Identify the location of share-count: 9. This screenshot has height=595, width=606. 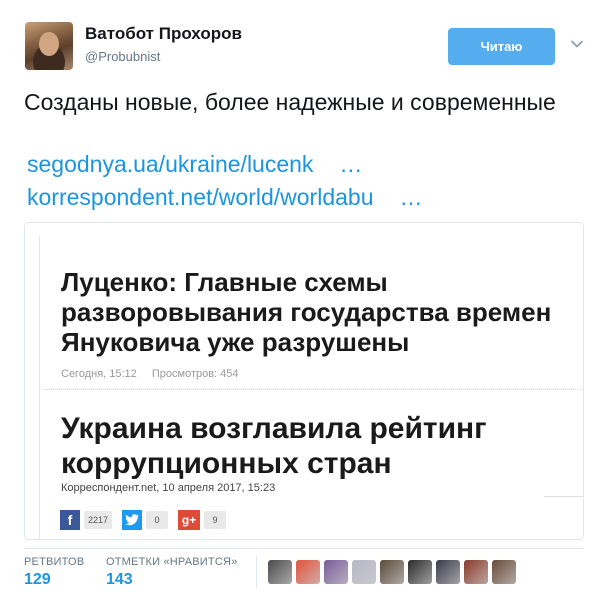
(215, 520).